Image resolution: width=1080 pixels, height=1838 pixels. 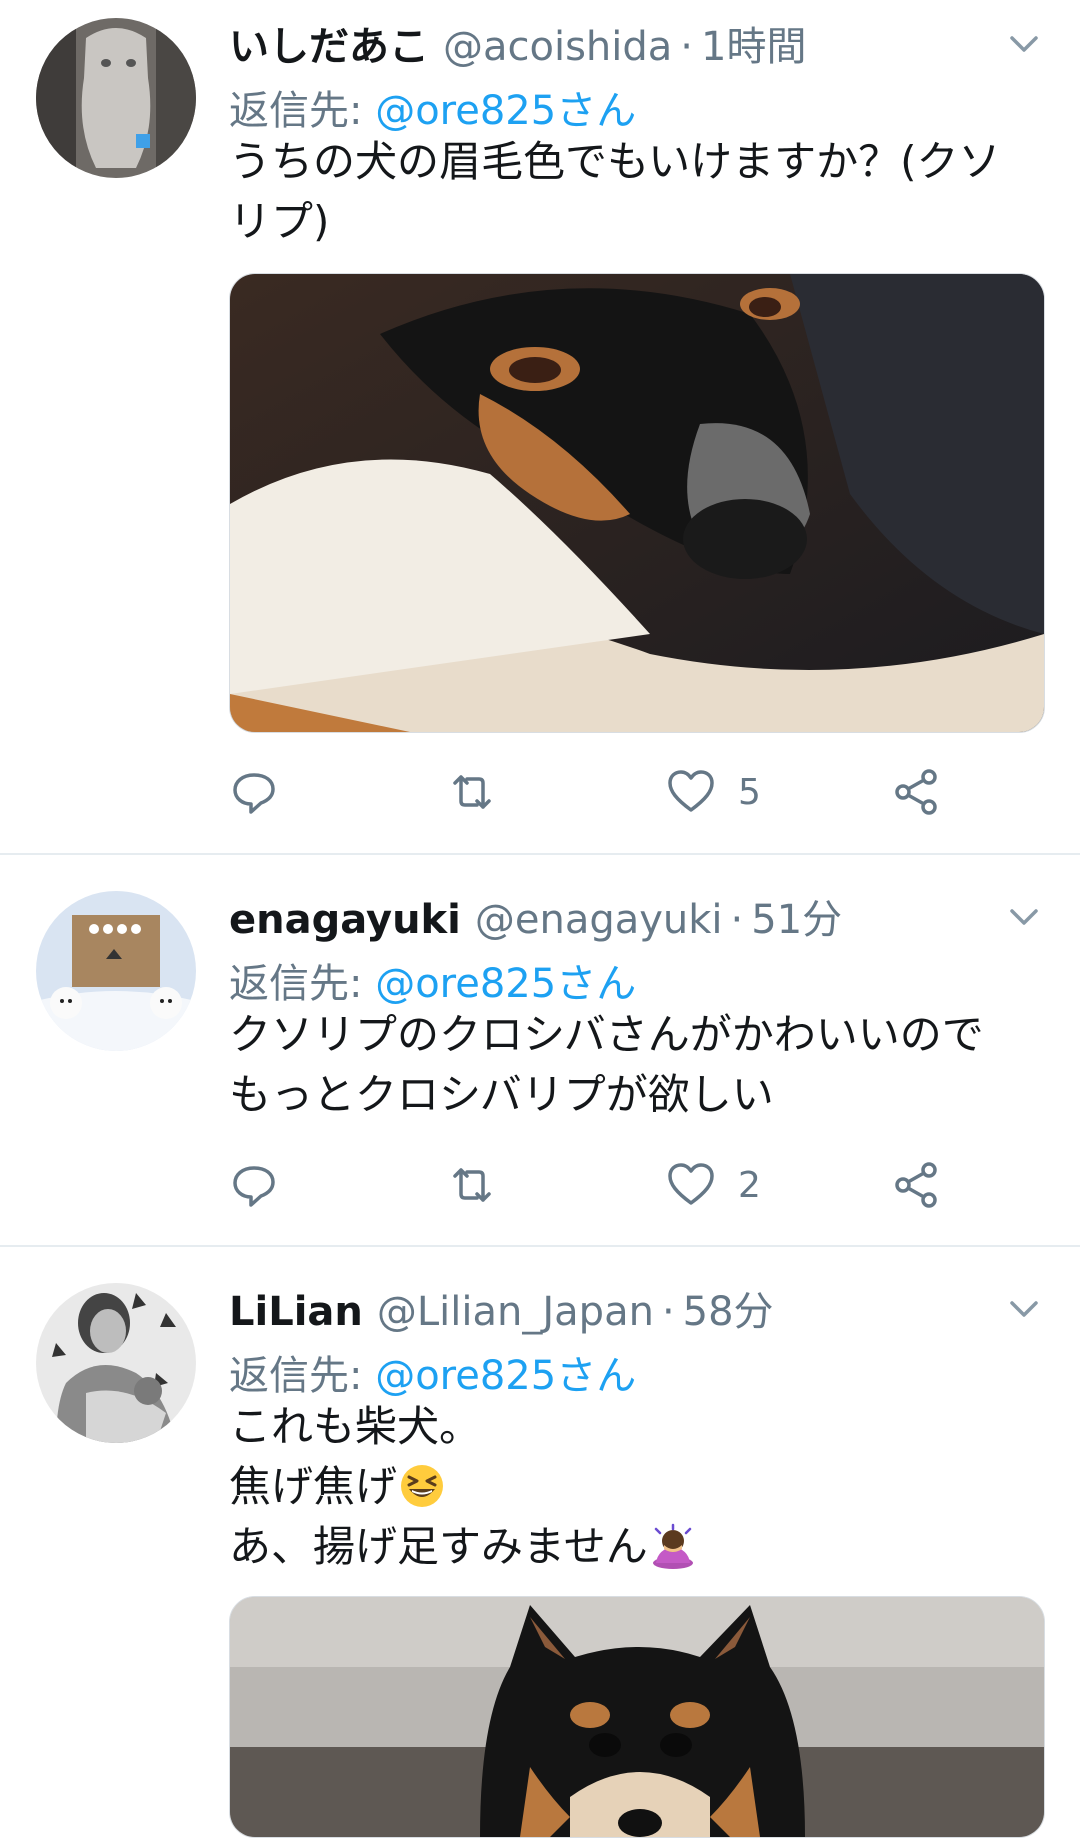 I want to click on tweet-text-line: もっとクロシバリプが欲しい, so click(x=501, y=1094).